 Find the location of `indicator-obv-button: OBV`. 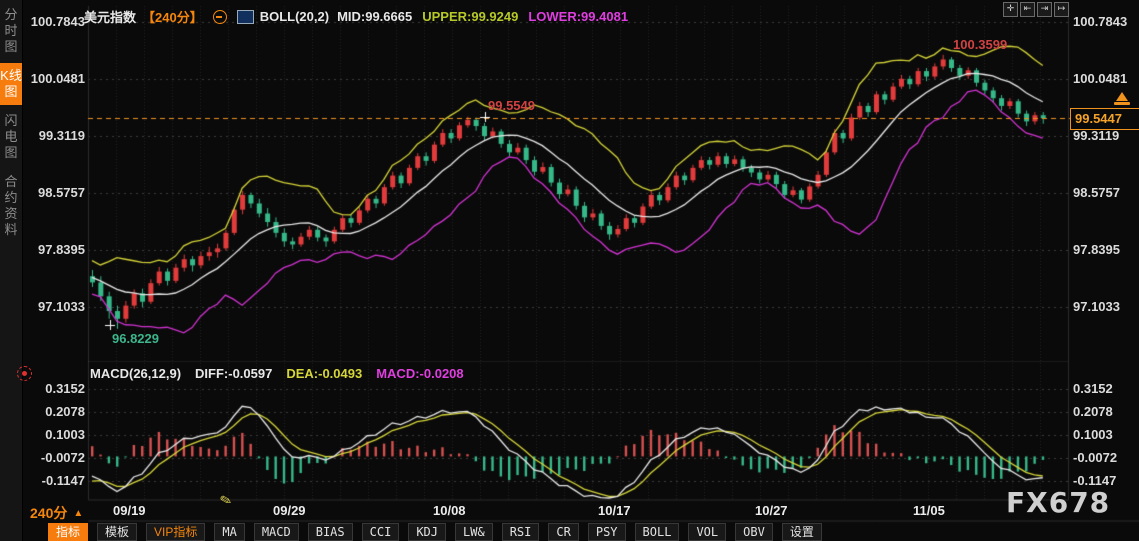

indicator-obv-button: OBV is located at coordinates (754, 531).